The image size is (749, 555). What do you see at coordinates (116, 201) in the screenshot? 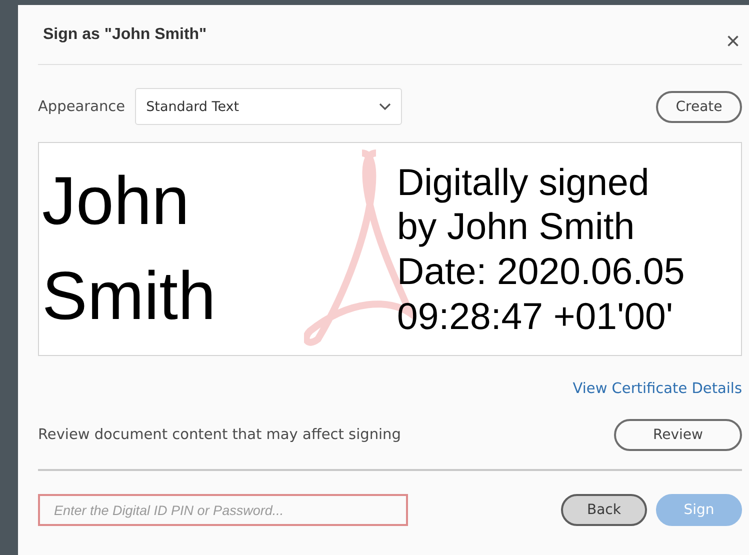
I see `signature-name: John` at bounding box center [116, 201].